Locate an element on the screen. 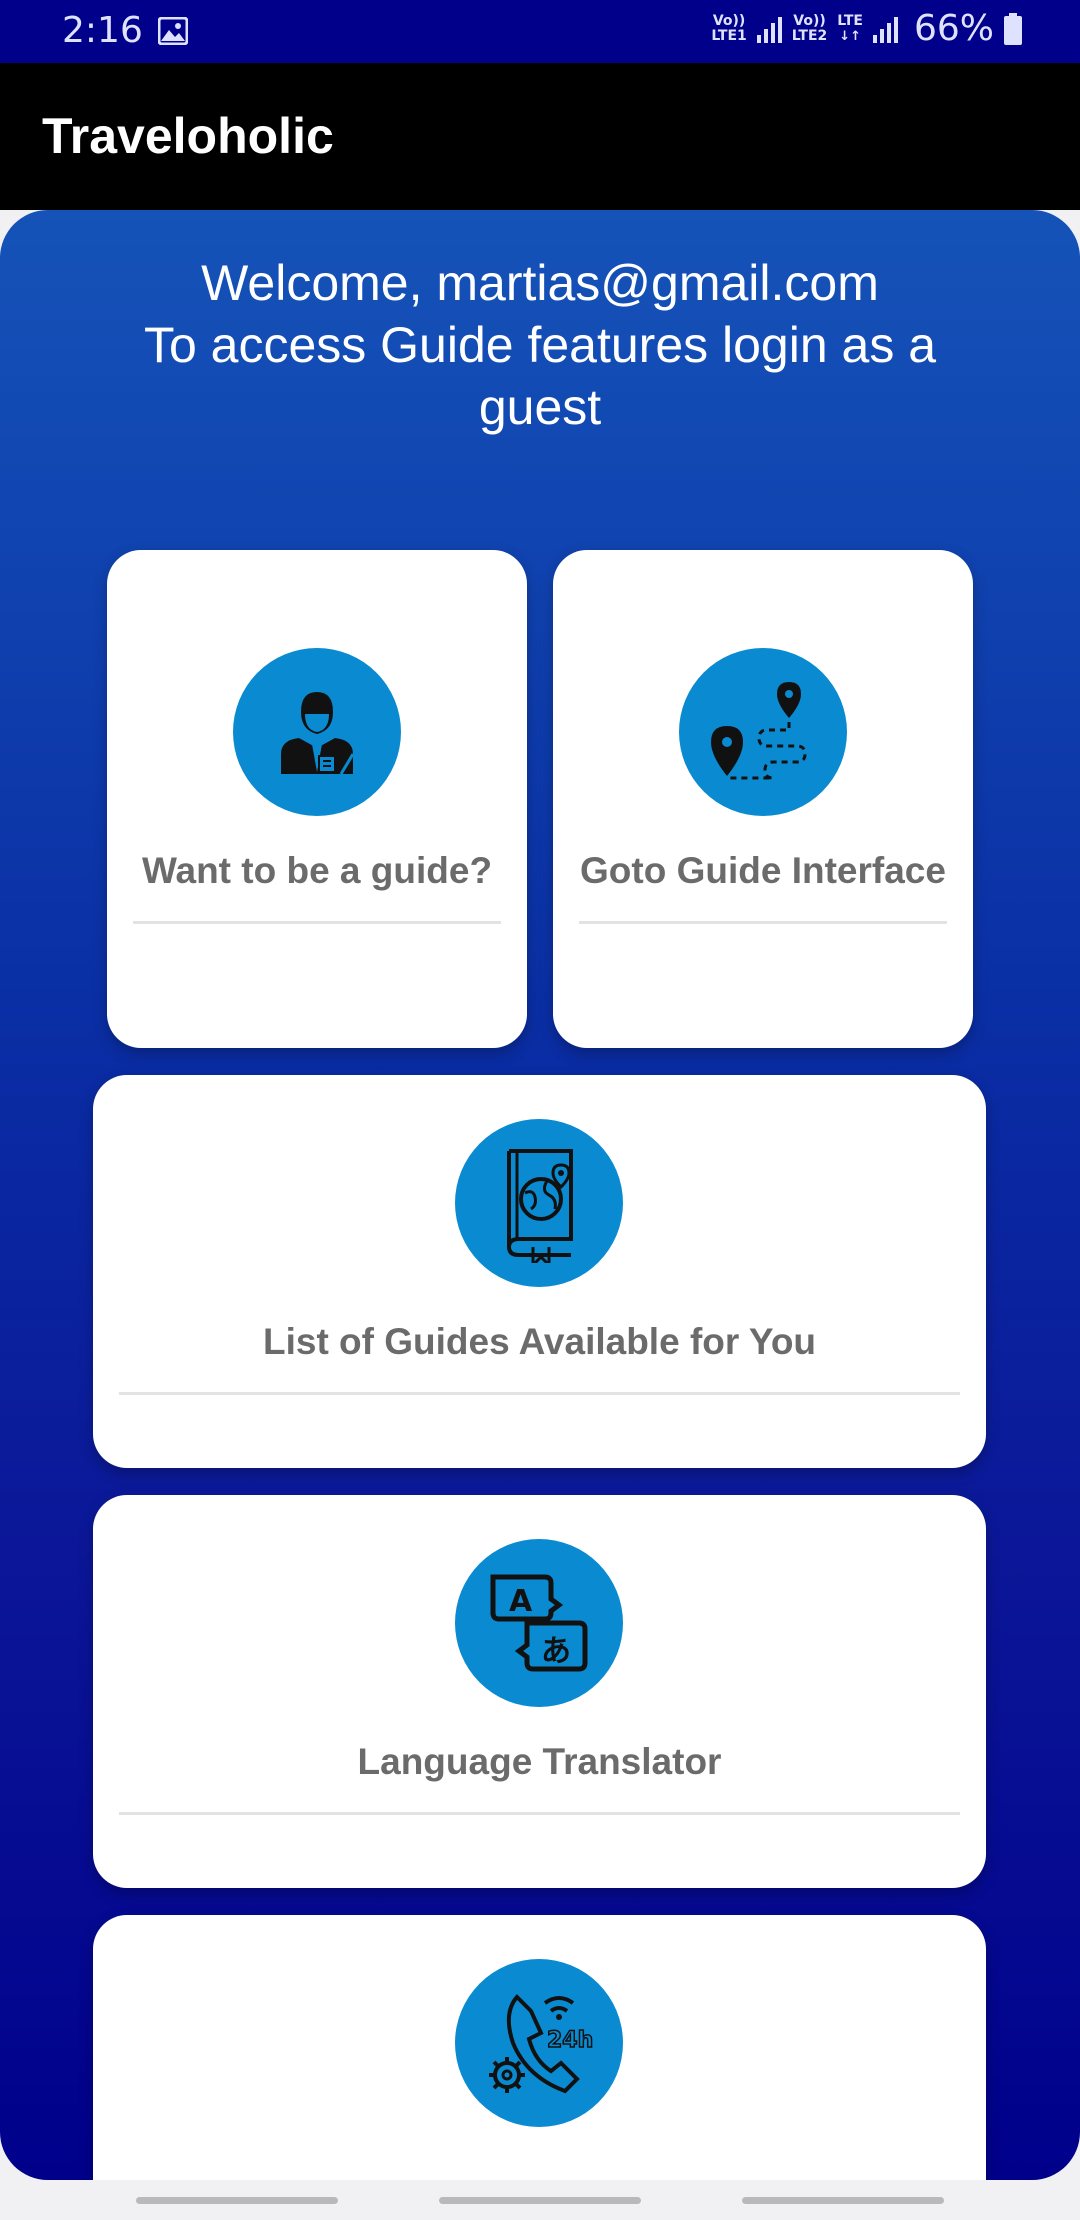 This screenshot has height=2220, width=1080. guide-person-icon is located at coordinates (317, 732).